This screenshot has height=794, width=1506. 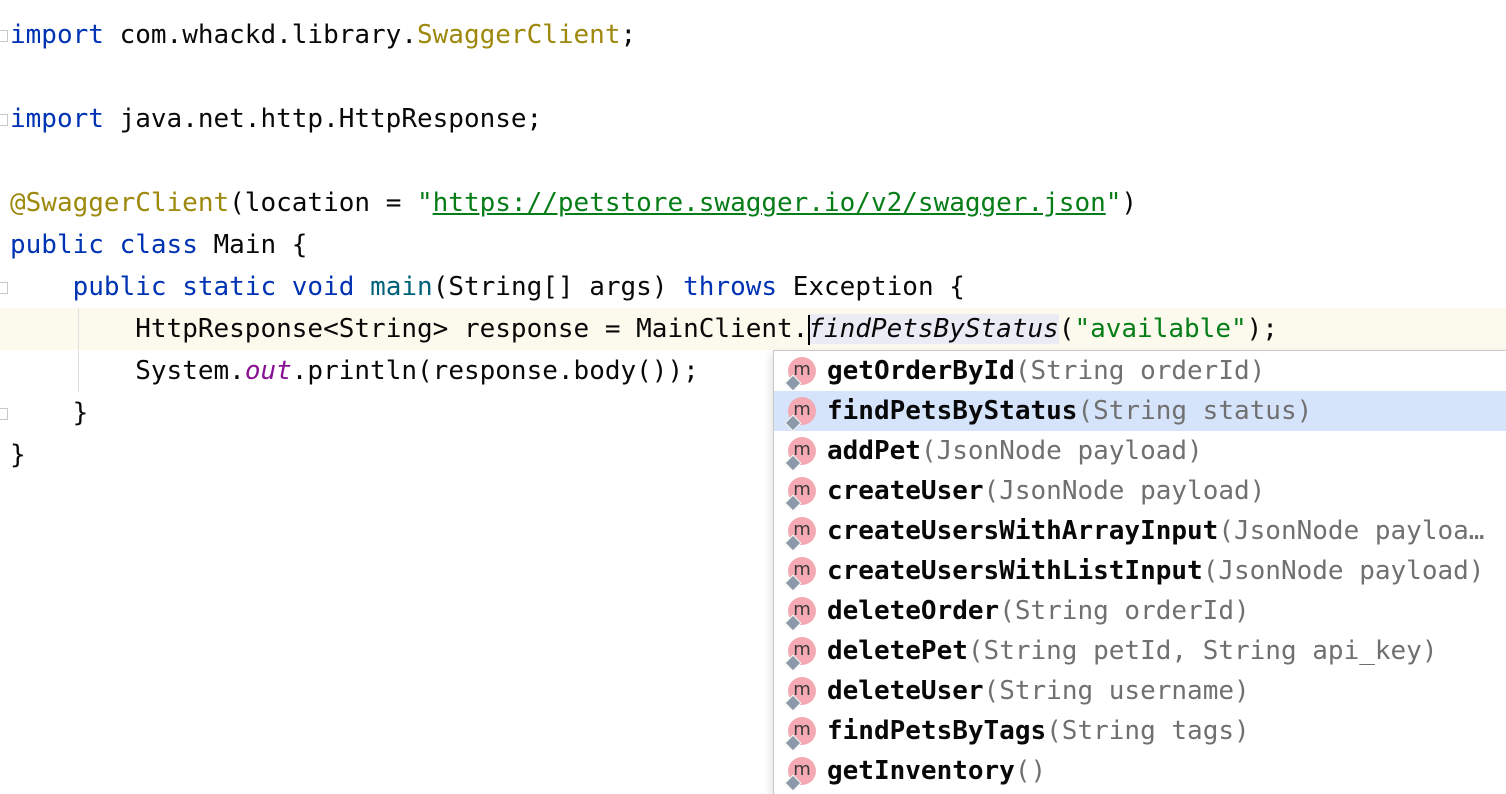 What do you see at coordinates (252, 245) in the screenshot?
I see `class-declaration: Main {` at bounding box center [252, 245].